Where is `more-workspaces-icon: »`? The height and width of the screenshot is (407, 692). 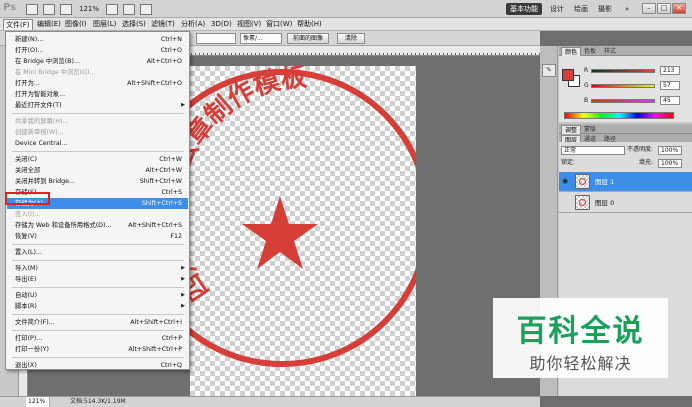
more-workspaces-icon: » is located at coordinates (627, 9).